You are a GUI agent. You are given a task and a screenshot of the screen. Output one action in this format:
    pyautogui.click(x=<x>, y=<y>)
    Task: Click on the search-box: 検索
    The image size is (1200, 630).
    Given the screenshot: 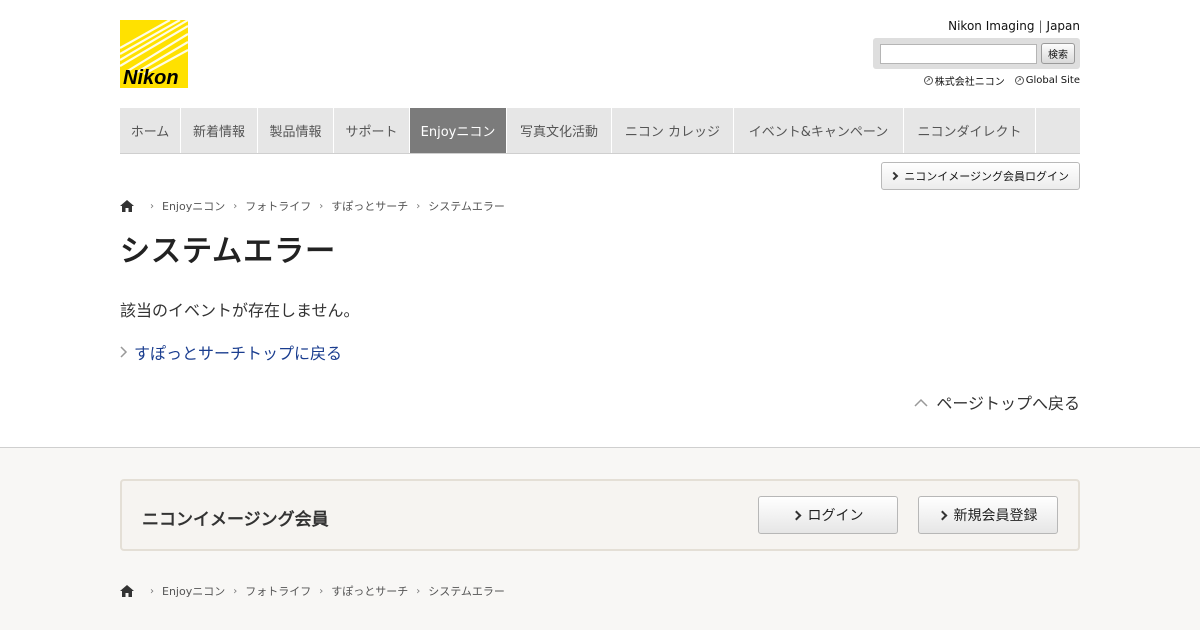 What is the action you would take?
    pyautogui.click(x=976, y=53)
    